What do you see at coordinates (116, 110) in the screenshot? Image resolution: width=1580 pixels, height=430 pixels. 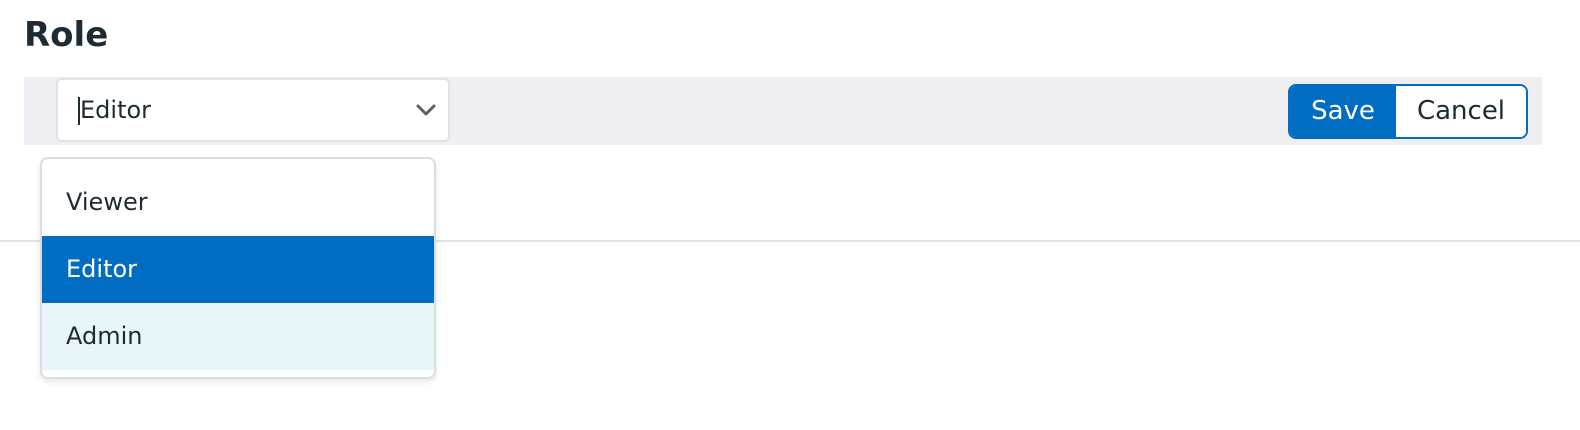 I see `role-select-value: Editor` at bounding box center [116, 110].